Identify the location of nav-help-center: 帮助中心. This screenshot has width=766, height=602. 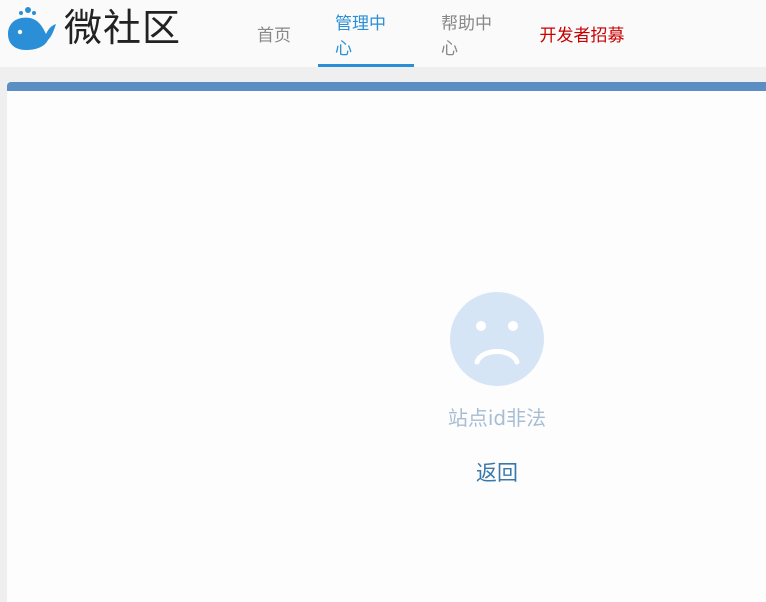
(472, 33).